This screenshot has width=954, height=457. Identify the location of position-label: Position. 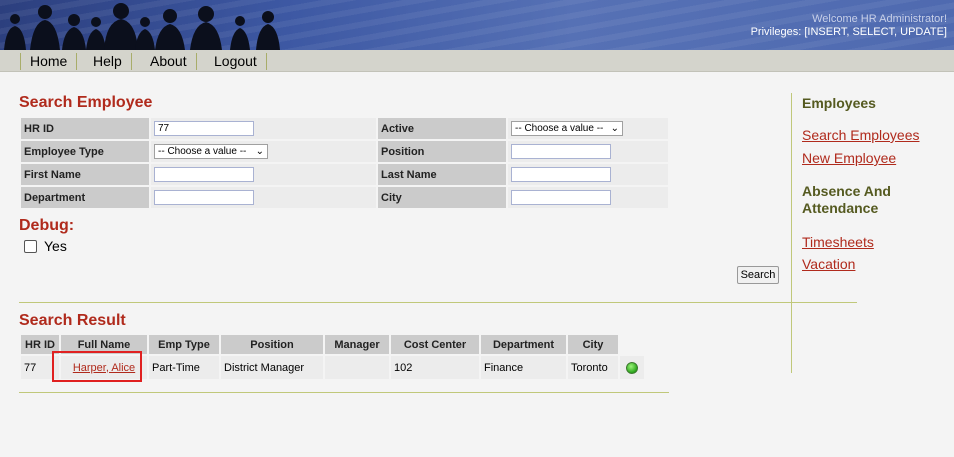
(442, 151).